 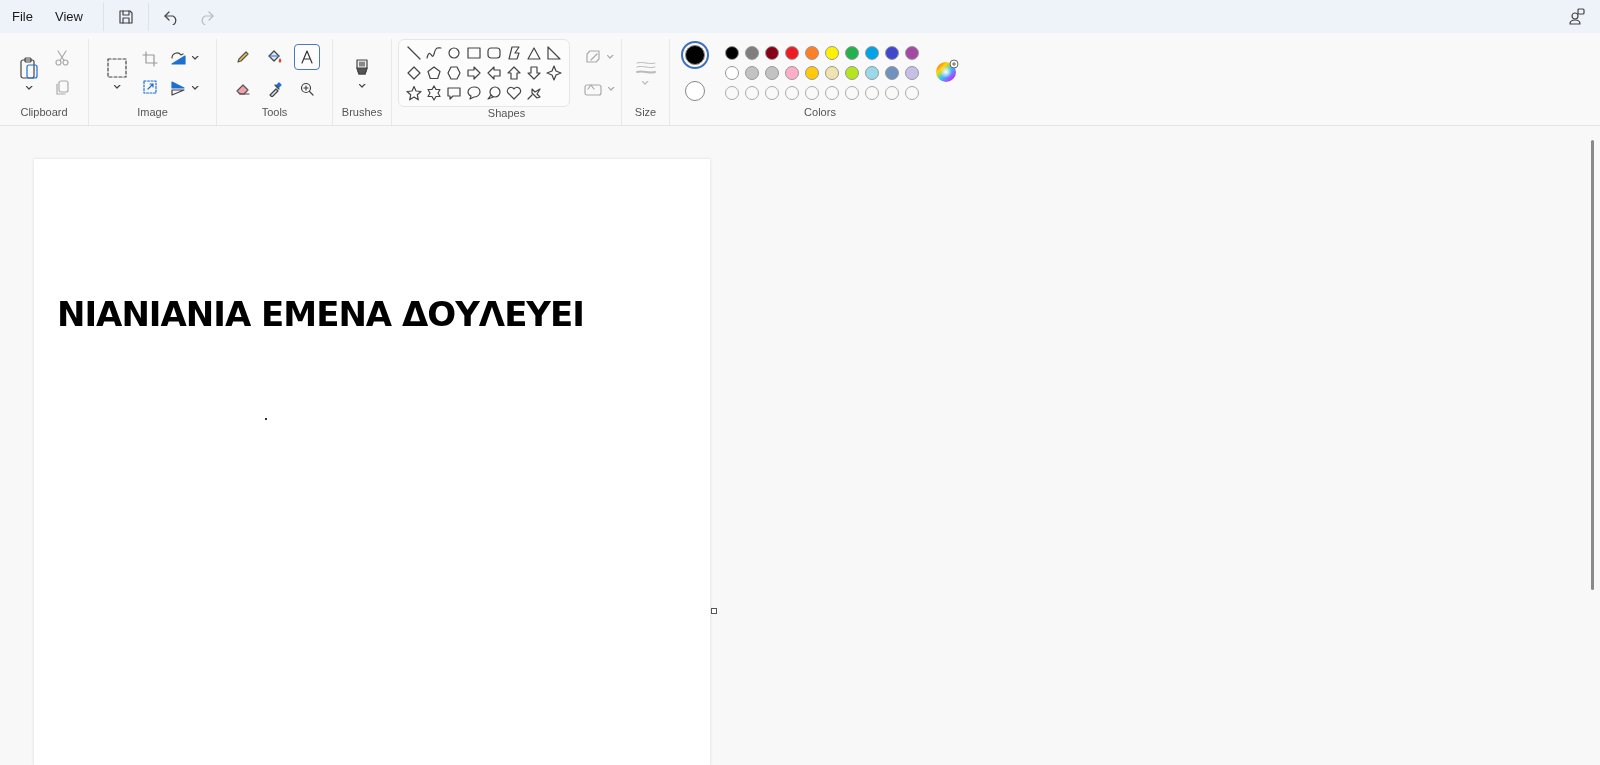 I want to click on save-icon, so click(x=125, y=16).